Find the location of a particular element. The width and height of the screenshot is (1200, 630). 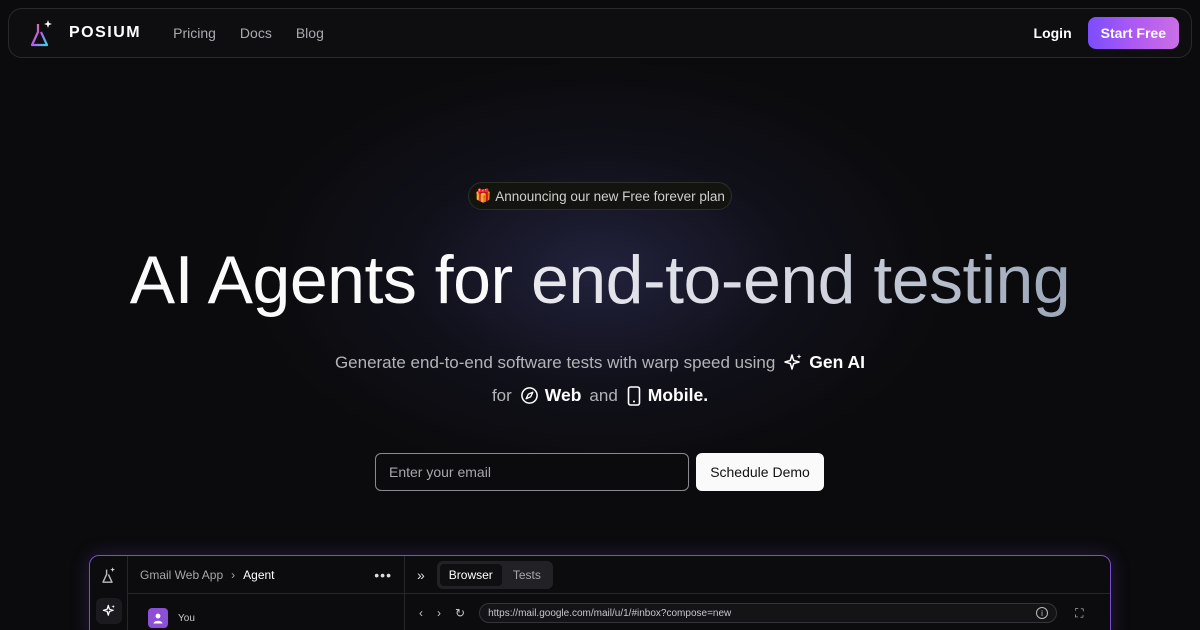

email-input is located at coordinates (532, 472).